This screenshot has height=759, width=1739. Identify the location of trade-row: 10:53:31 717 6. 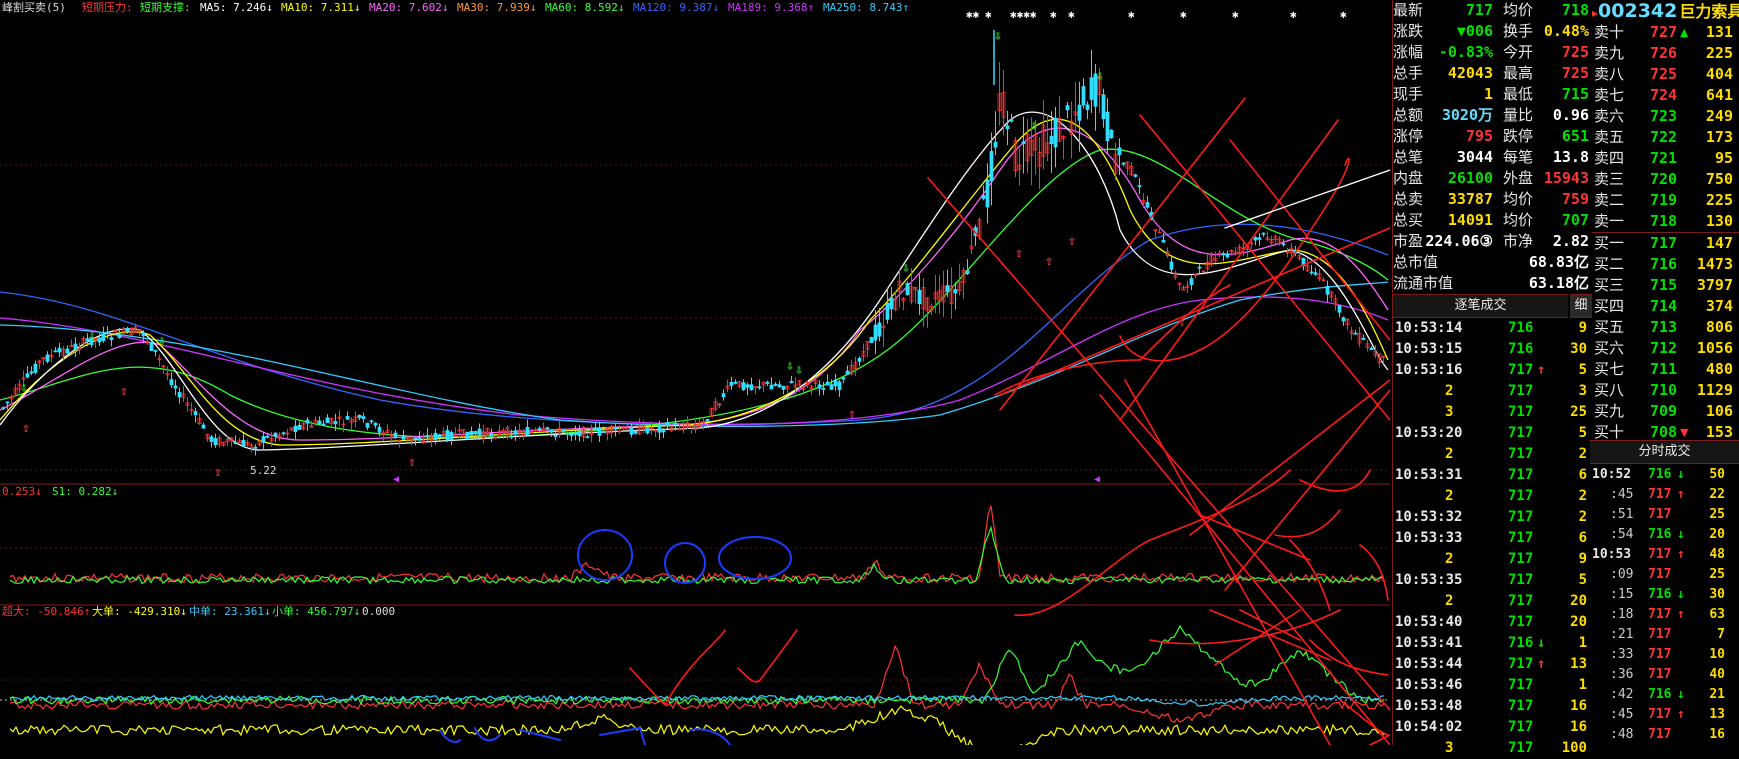
(1493, 475).